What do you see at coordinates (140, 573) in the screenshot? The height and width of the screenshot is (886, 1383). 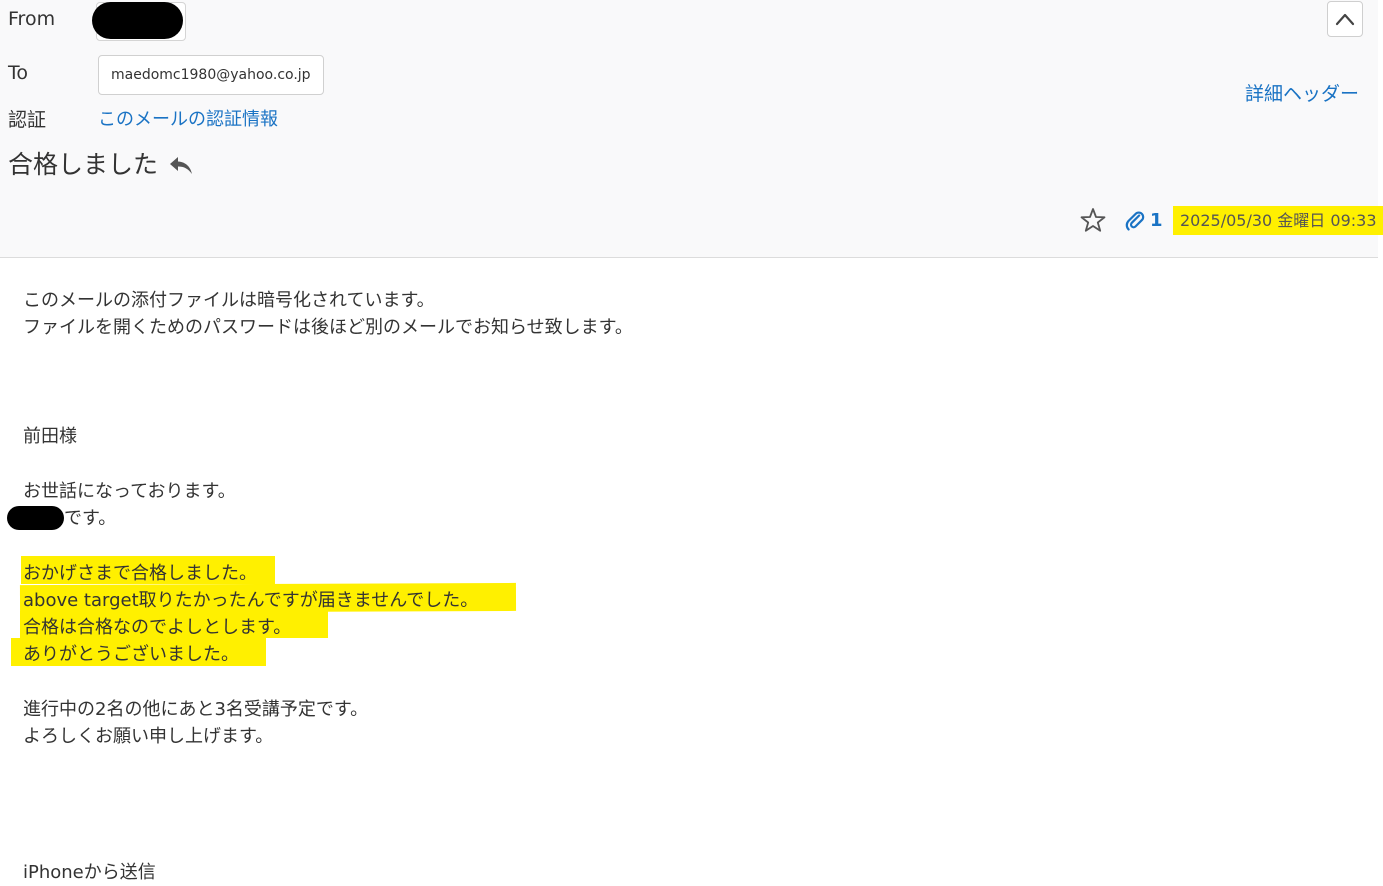 I see `highlight-line-1: おかげさまで合格しました。` at bounding box center [140, 573].